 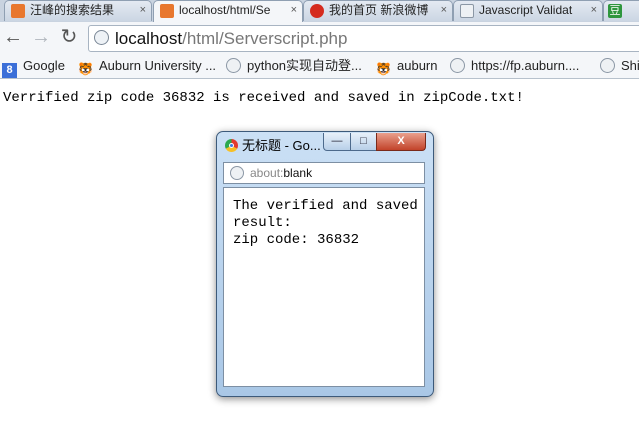 I want to click on result-line: The verified and saved, so click(x=325, y=206).